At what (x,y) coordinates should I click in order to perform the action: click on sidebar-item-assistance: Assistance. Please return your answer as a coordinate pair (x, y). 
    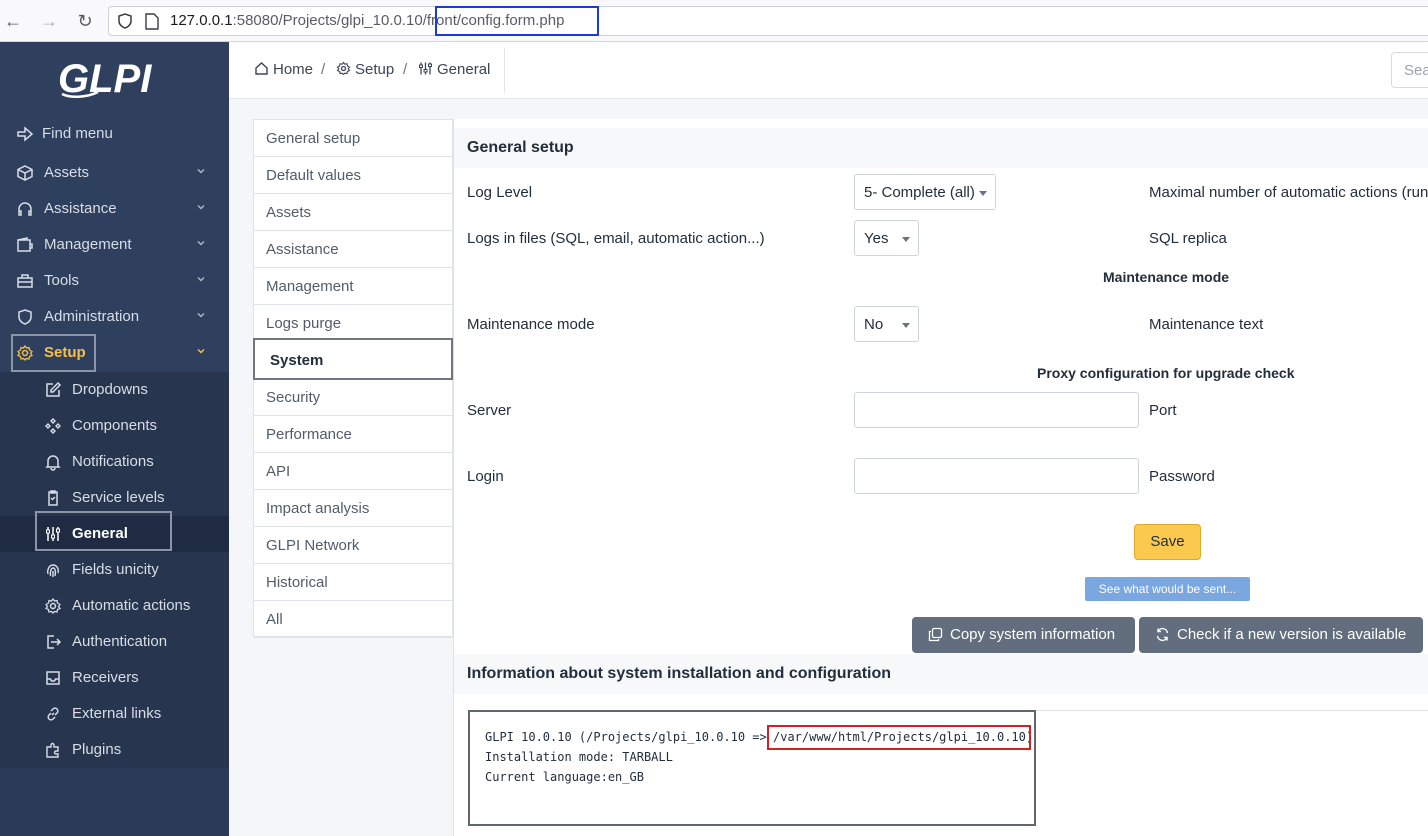
    Looking at the image, I should click on (114, 209).